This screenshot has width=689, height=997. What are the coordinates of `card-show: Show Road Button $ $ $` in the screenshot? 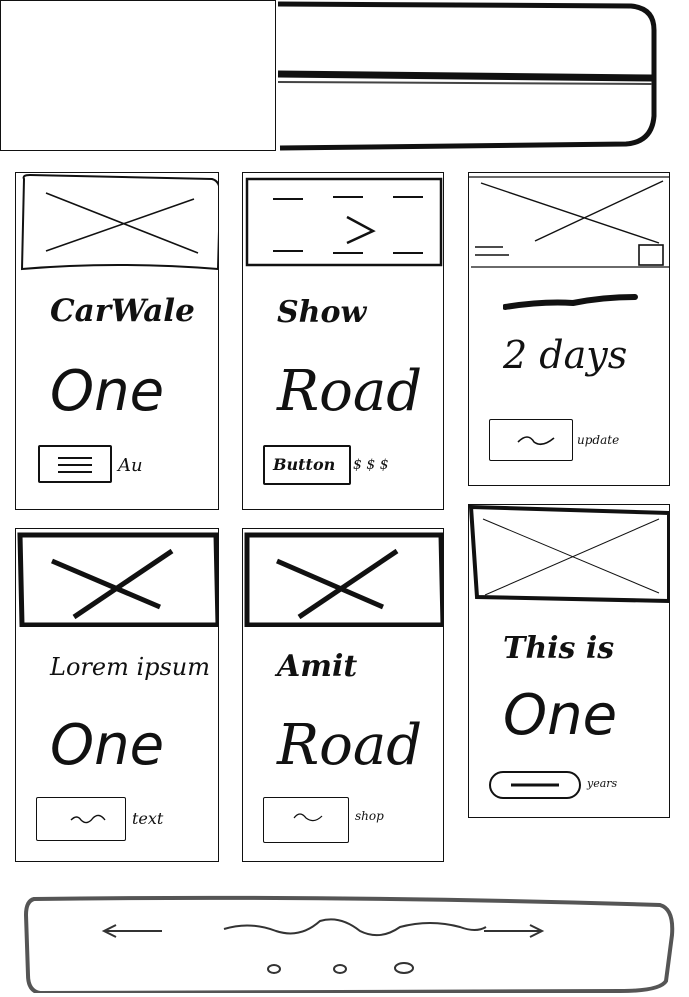 It's located at (343, 341).